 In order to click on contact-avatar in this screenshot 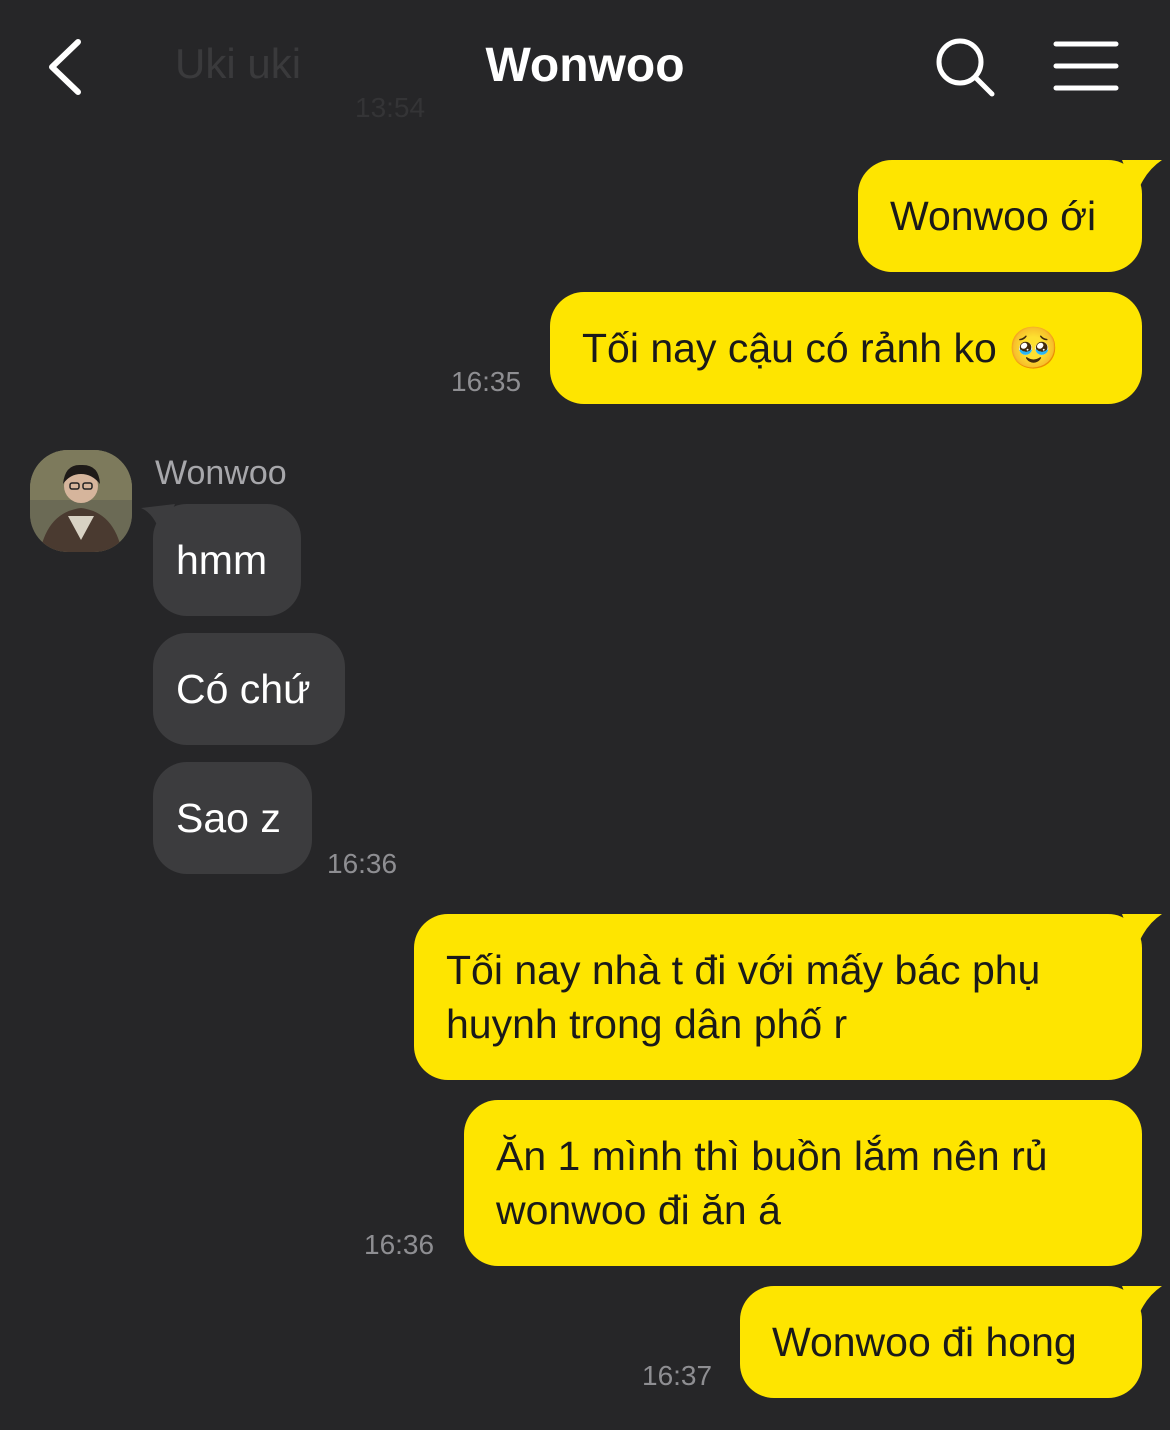, I will do `click(81, 501)`.